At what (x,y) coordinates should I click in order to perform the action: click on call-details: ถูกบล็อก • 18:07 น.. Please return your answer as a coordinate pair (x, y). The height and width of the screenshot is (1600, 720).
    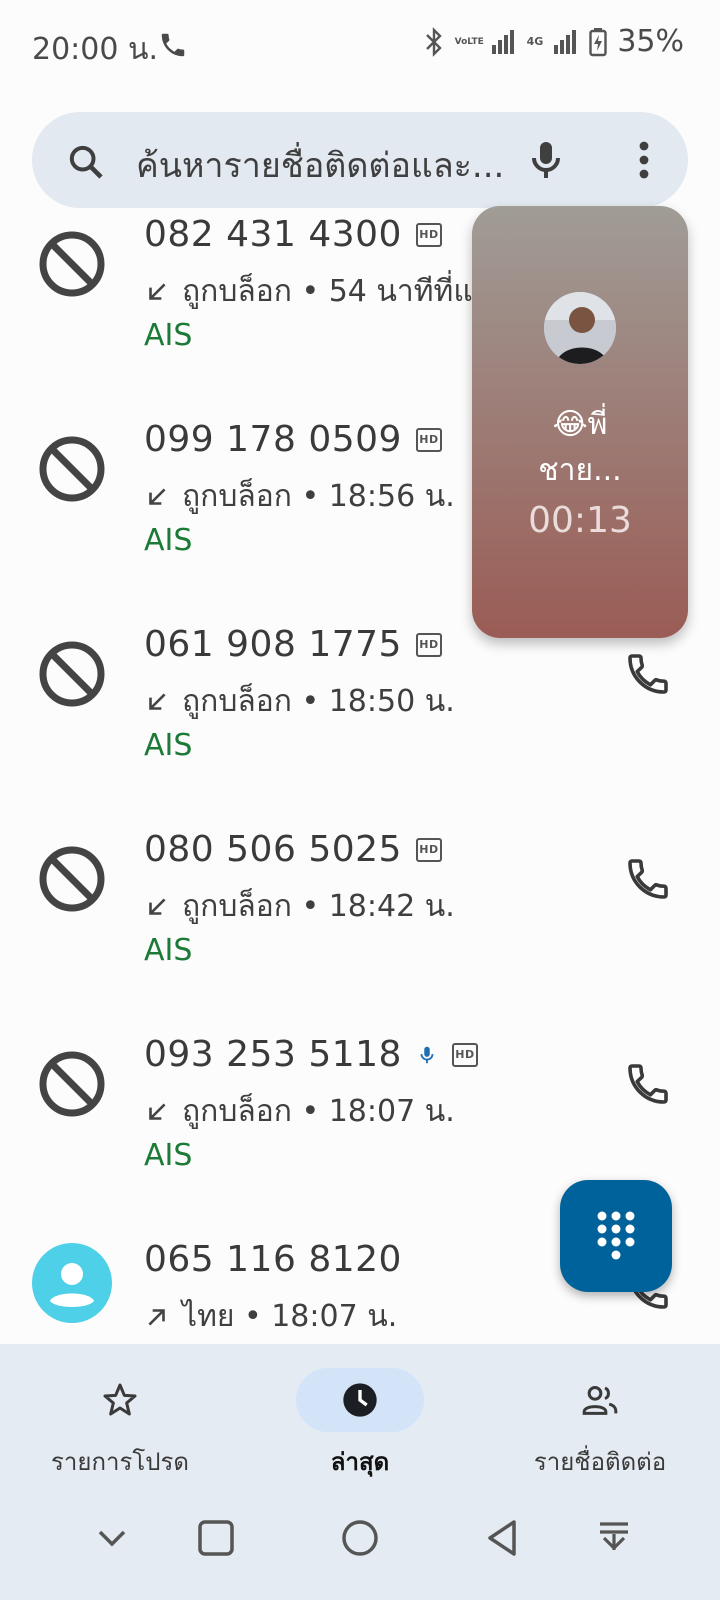
    Looking at the image, I should click on (299, 1111).